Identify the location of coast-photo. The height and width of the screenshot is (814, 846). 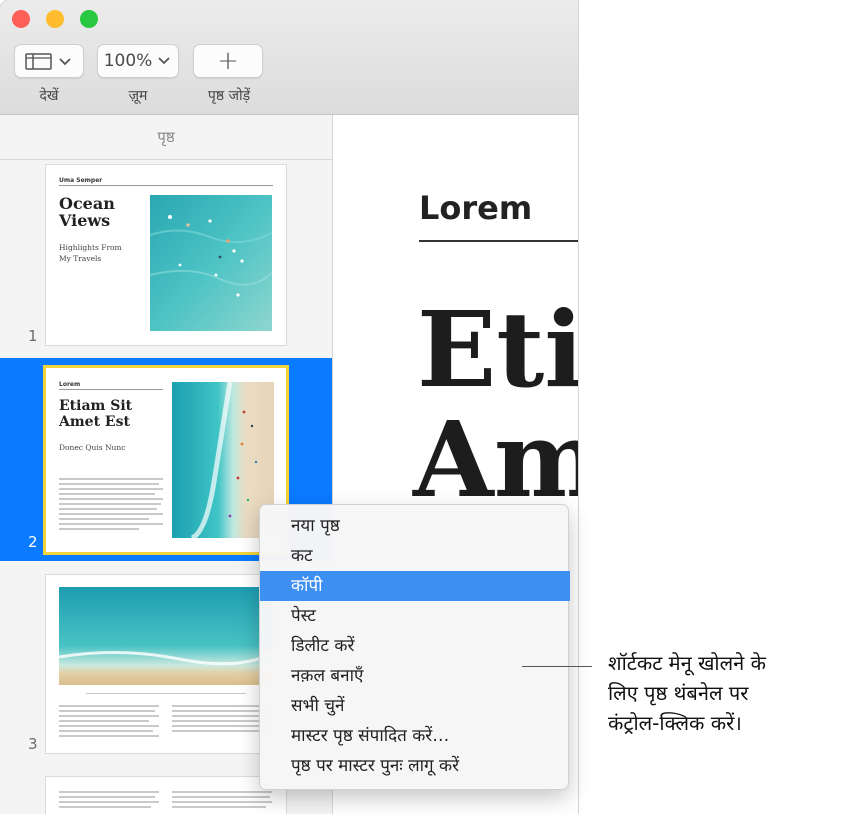
(166, 636).